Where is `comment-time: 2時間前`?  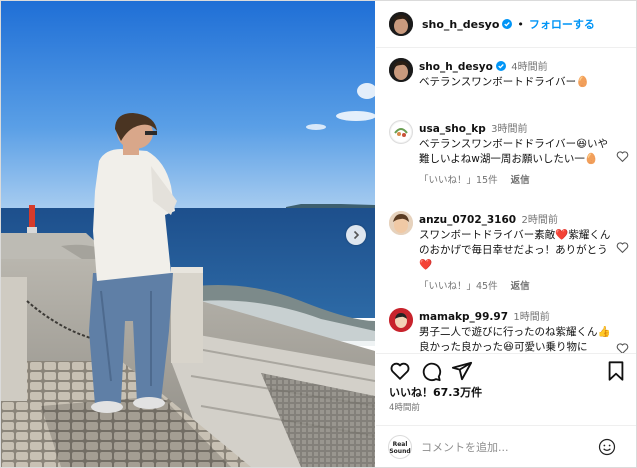
comment-time: 2時間前 is located at coordinates (539, 220).